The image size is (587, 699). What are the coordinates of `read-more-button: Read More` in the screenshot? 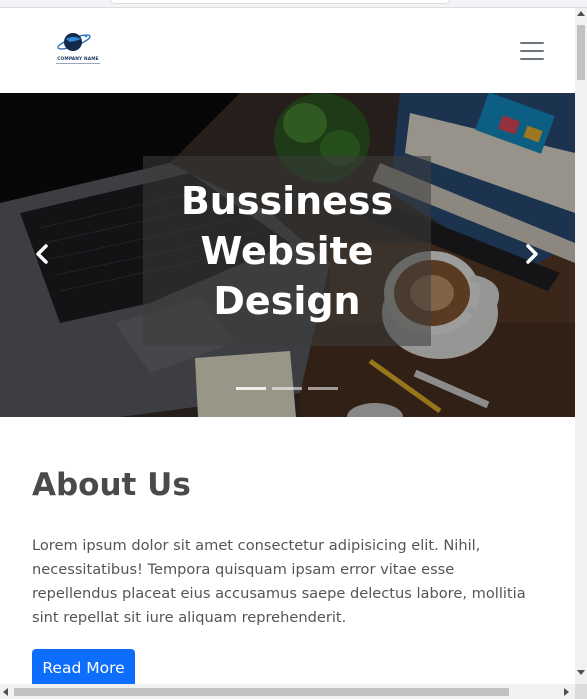 It's located at (83, 666).